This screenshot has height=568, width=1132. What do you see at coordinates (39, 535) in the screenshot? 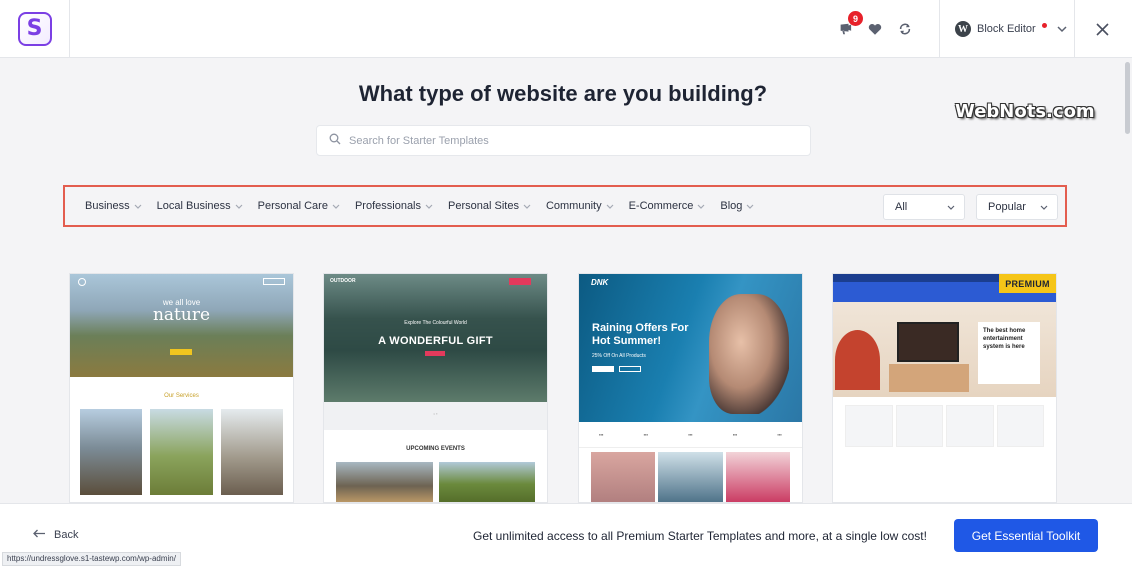
I see `arrow-left-icon` at bounding box center [39, 535].